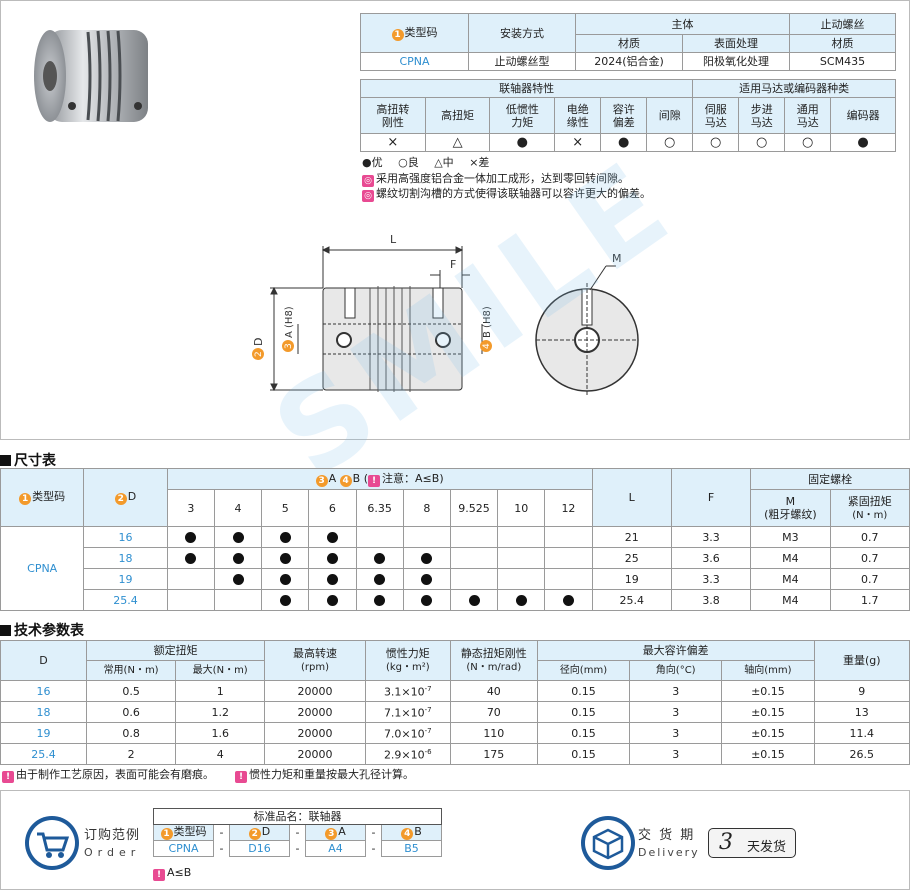 The width and height of the screenshot is (910, 894). What do you see at coordinates (711, 537) in the screenshot?
I see `size-f-value: 3.3` at bounding box center [711, 537].